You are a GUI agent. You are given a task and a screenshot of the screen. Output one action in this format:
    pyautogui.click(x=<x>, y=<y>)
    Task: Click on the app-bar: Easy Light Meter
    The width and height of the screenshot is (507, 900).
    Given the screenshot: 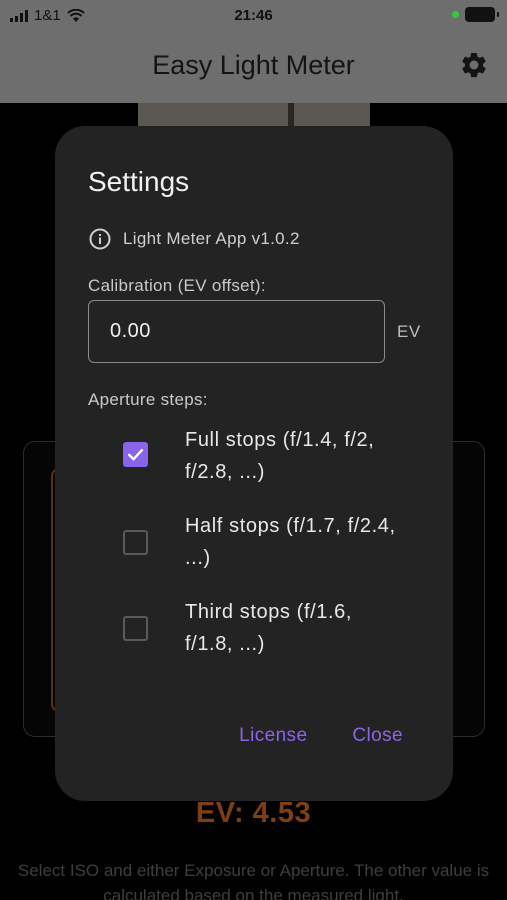 What is the action you would take?
    pyautogui.click(x=253, y=67)
    